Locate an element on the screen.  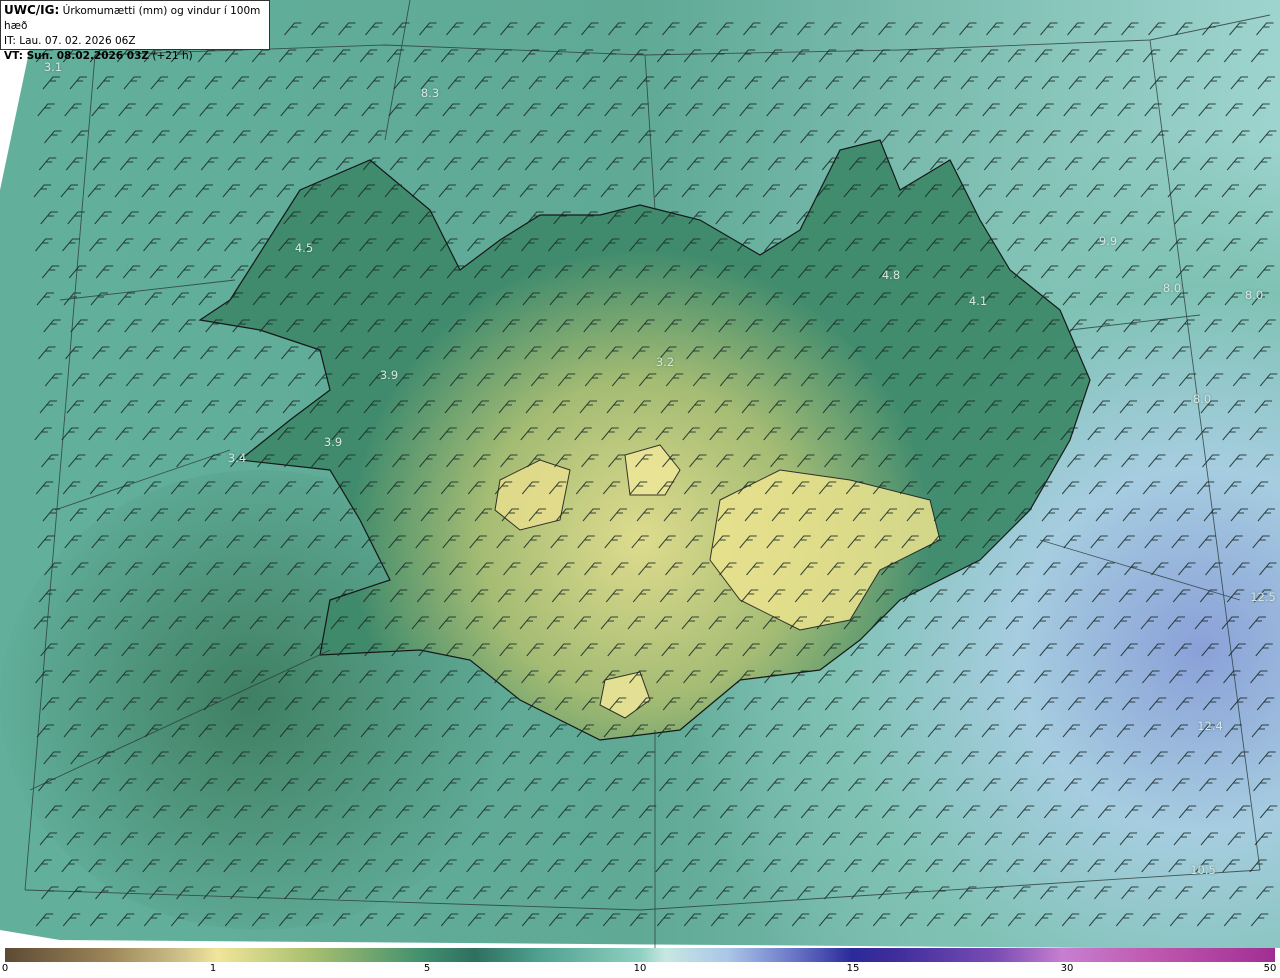
product-code: UWC/IG: is located at coordinates (32, 10).